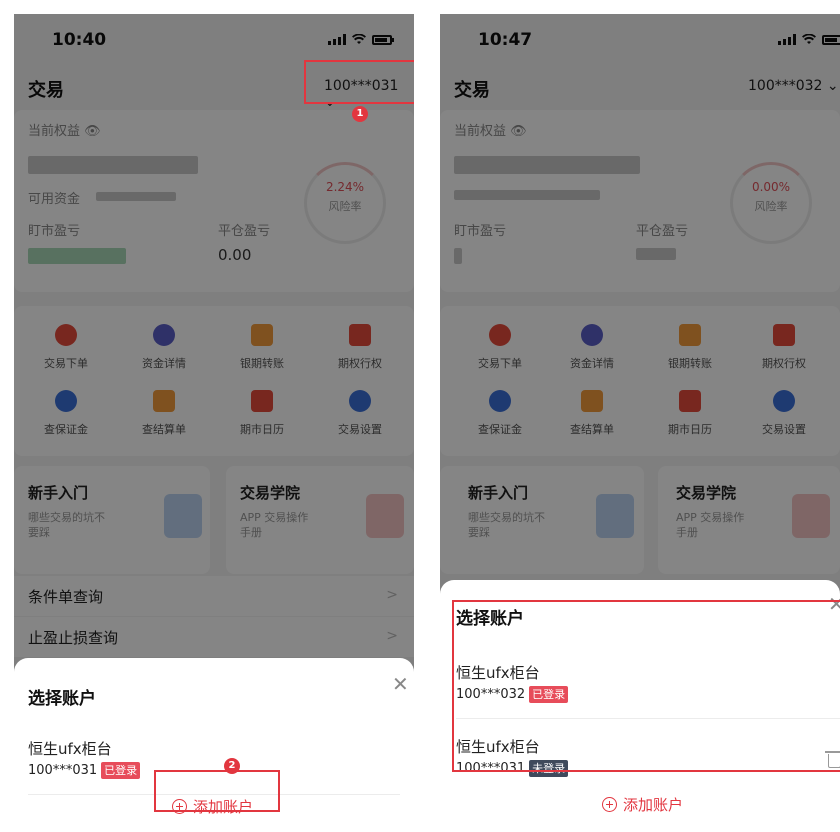 This screenshot has height=832, width=840. I want to click on close-icon: ✕, so click(400, 684).